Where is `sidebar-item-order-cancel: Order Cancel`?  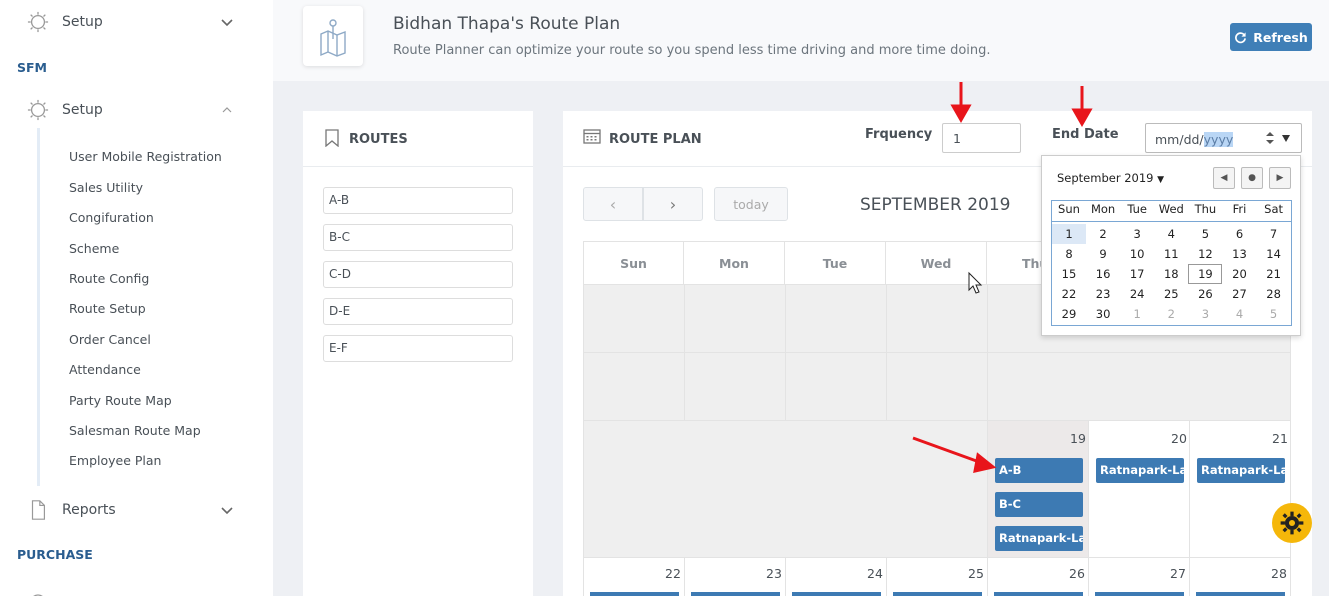
sidebar-item-order-cancel: Order Cancel is located at coordinates (110, 339).